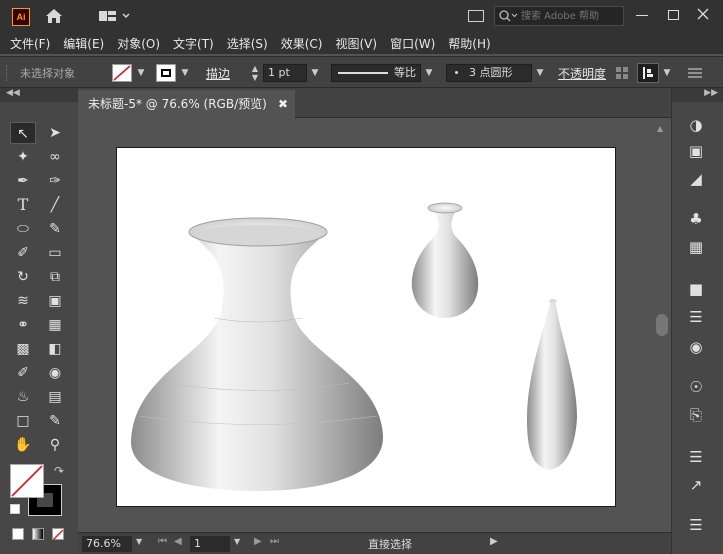  Describe the element at coordinates (185, 73) in the screenshot. I see `stroke-dropdown-chevron-icon: ▼` at that location.